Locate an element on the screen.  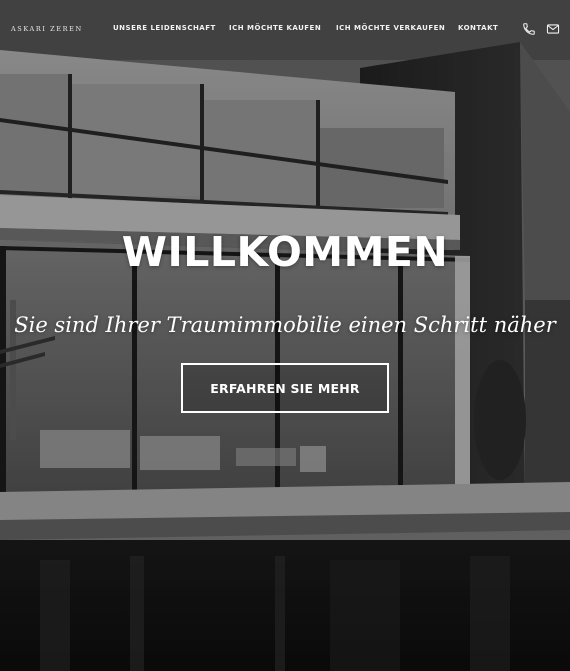
phone-icon is located at coordinates (529, 29).